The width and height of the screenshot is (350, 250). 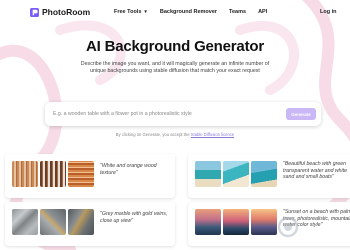 What do you see at coordinates (262, 12) in the screenshot?
I see `nav-api: API` at bounding box center [262, 12].